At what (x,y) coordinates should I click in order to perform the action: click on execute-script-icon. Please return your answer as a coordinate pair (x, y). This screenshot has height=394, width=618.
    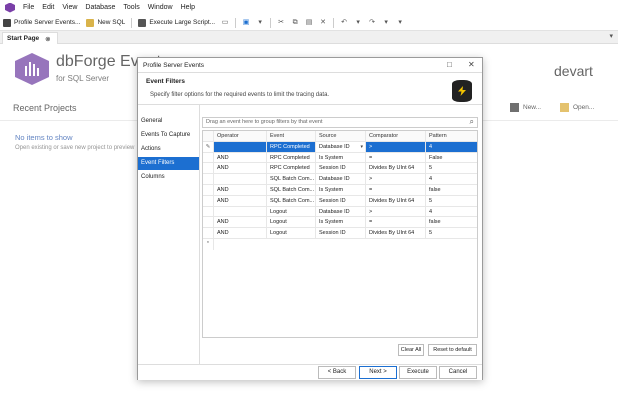
    Looking at the image, I should click on (142, 22).